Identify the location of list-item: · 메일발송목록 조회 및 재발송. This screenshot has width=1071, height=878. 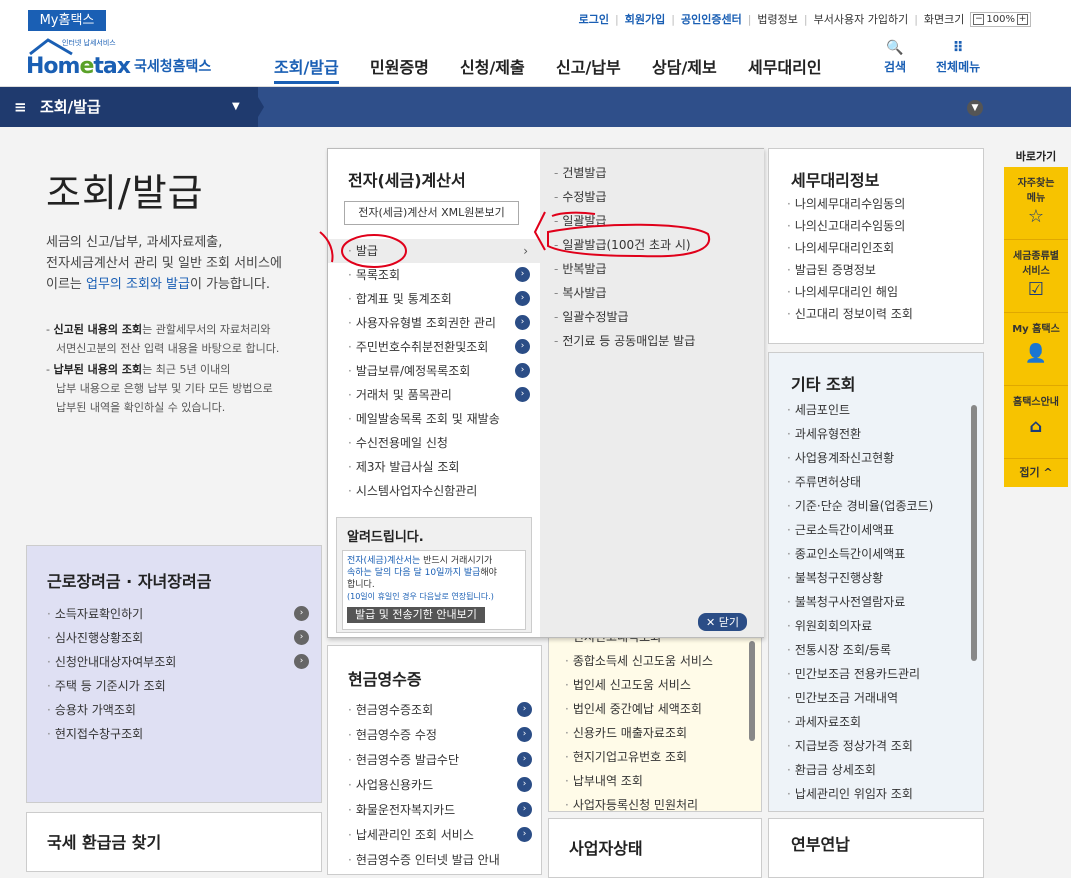
(434, 419).